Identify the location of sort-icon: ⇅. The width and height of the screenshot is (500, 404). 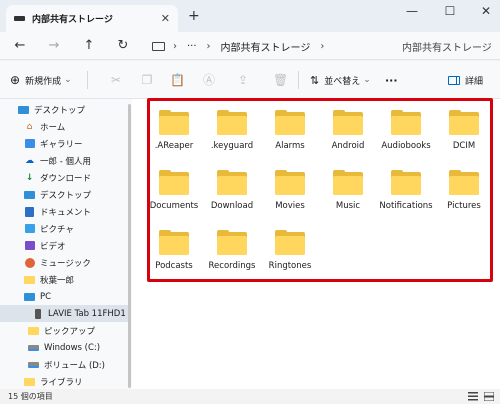
(315, 80).